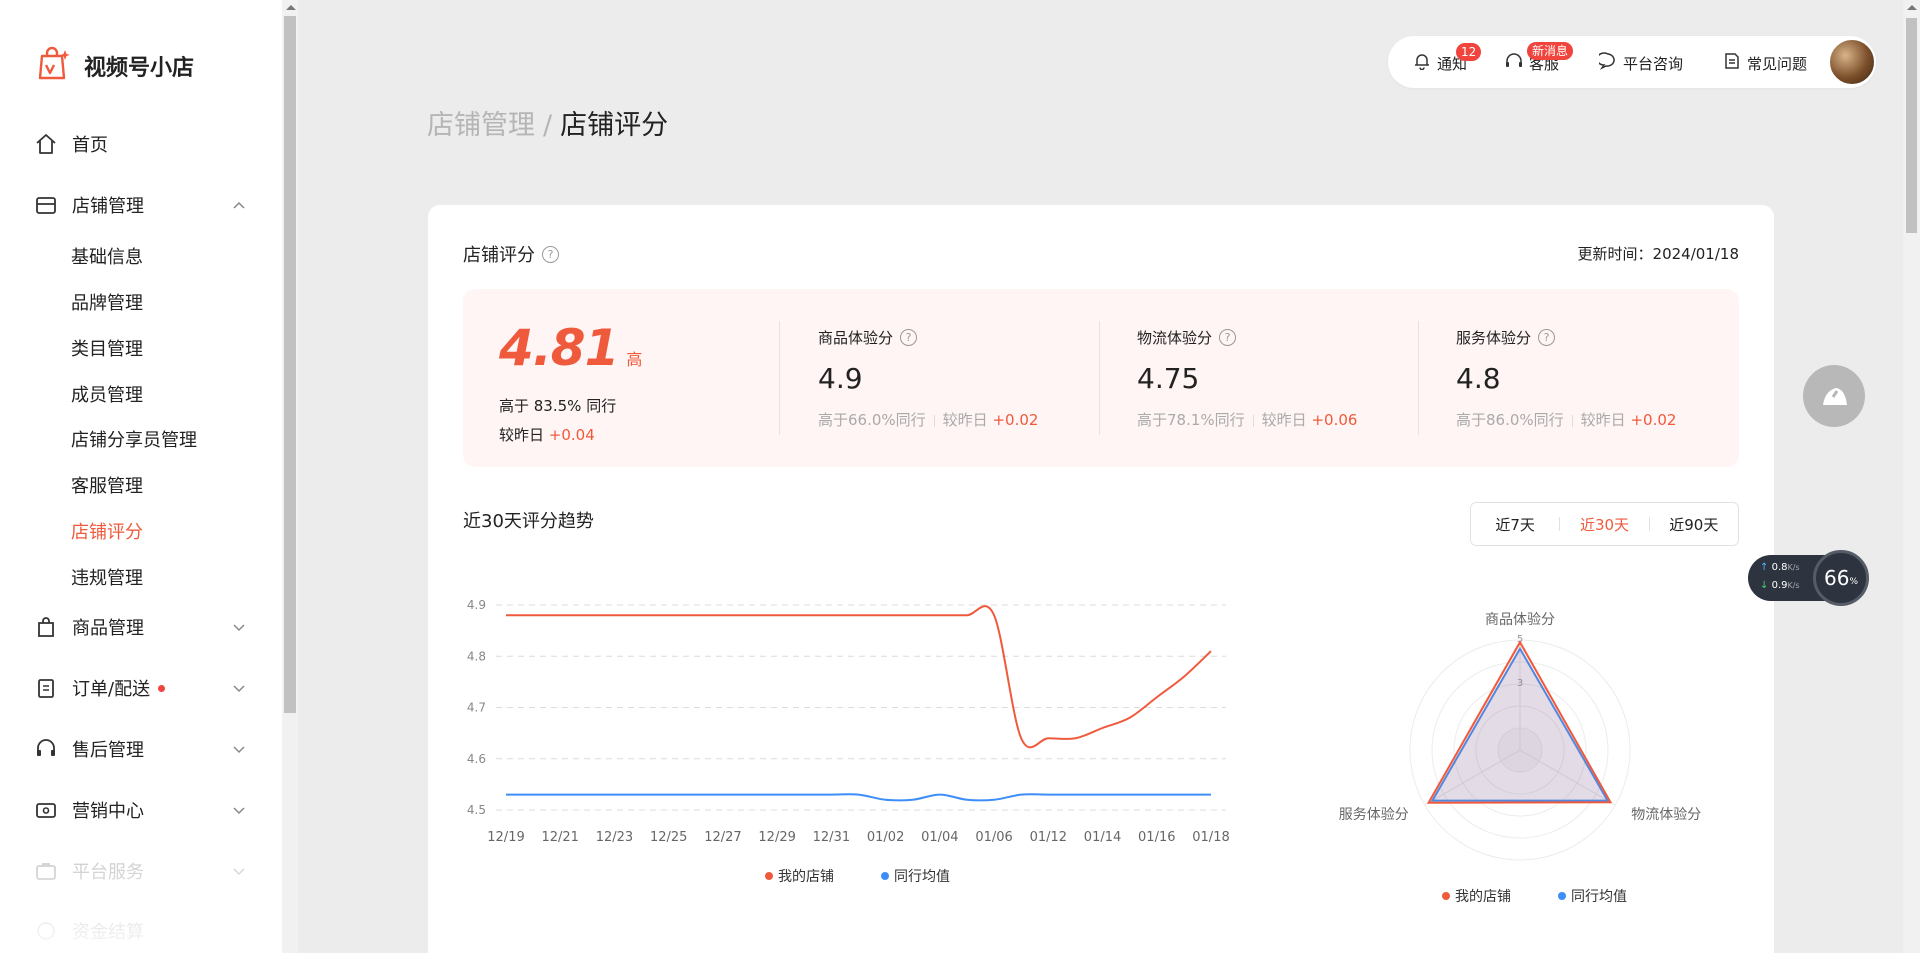 The height and width of the screenshot is (953, 1920). What do you see at coordinates (1606, 63) in the screenshot?
I see `chat-bubble-icon` at bounding box center [1606, 63].